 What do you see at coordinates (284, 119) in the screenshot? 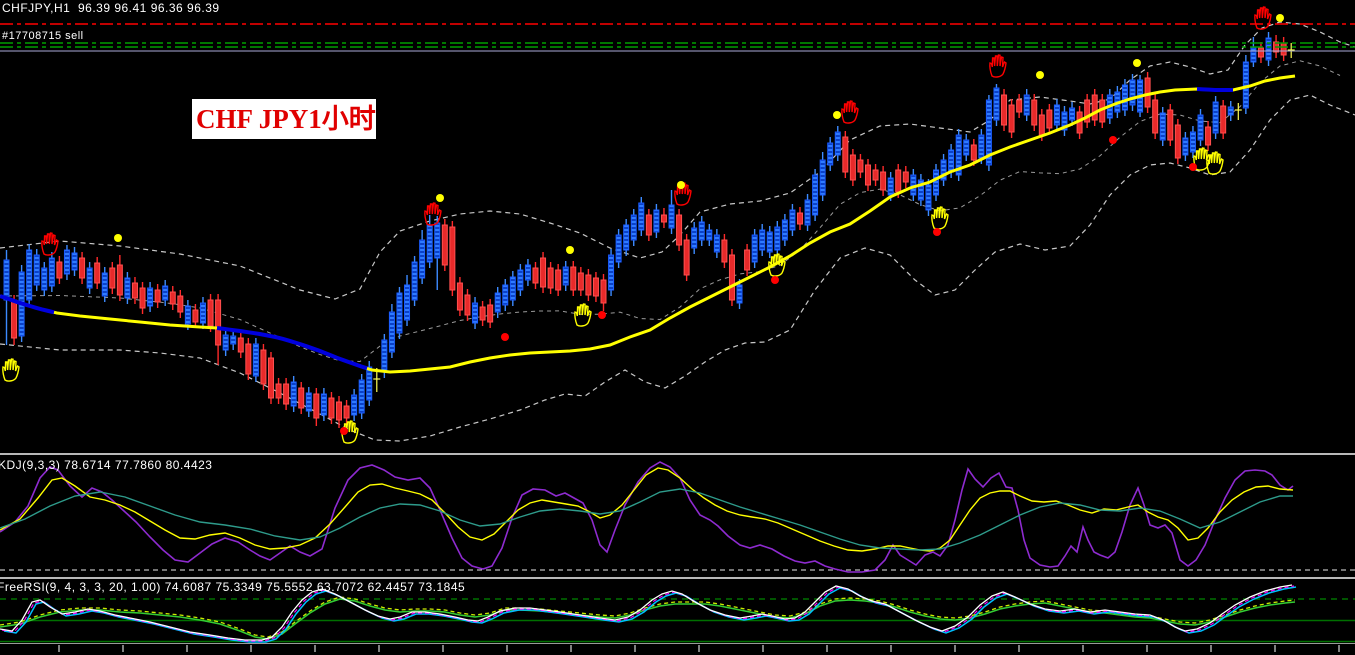
I see `chart-comment-label: CHF JPY1小时` at bounding box center [284, 119].